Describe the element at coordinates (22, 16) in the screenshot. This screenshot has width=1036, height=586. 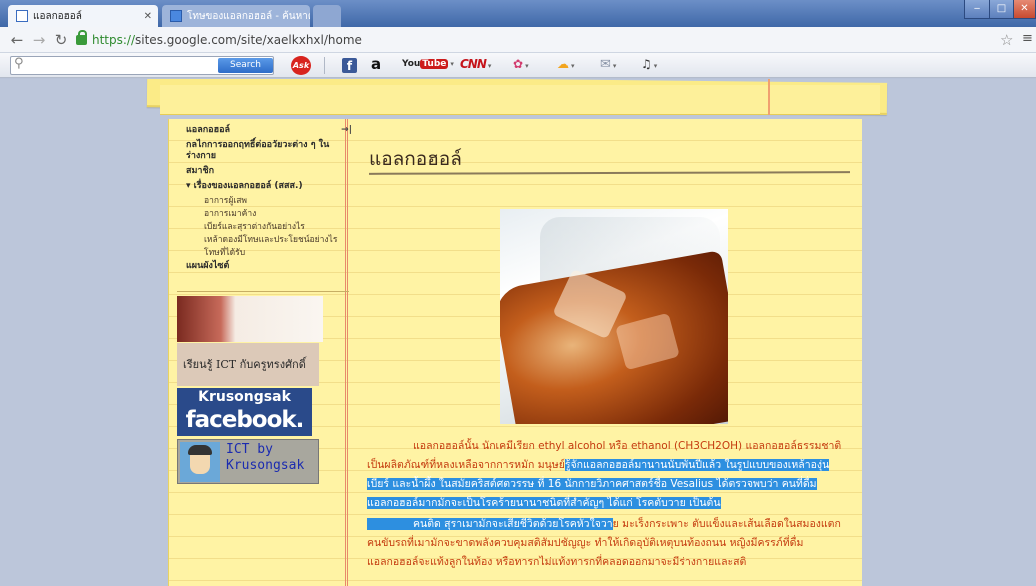
I see `sites-favicon-icon` at that location.